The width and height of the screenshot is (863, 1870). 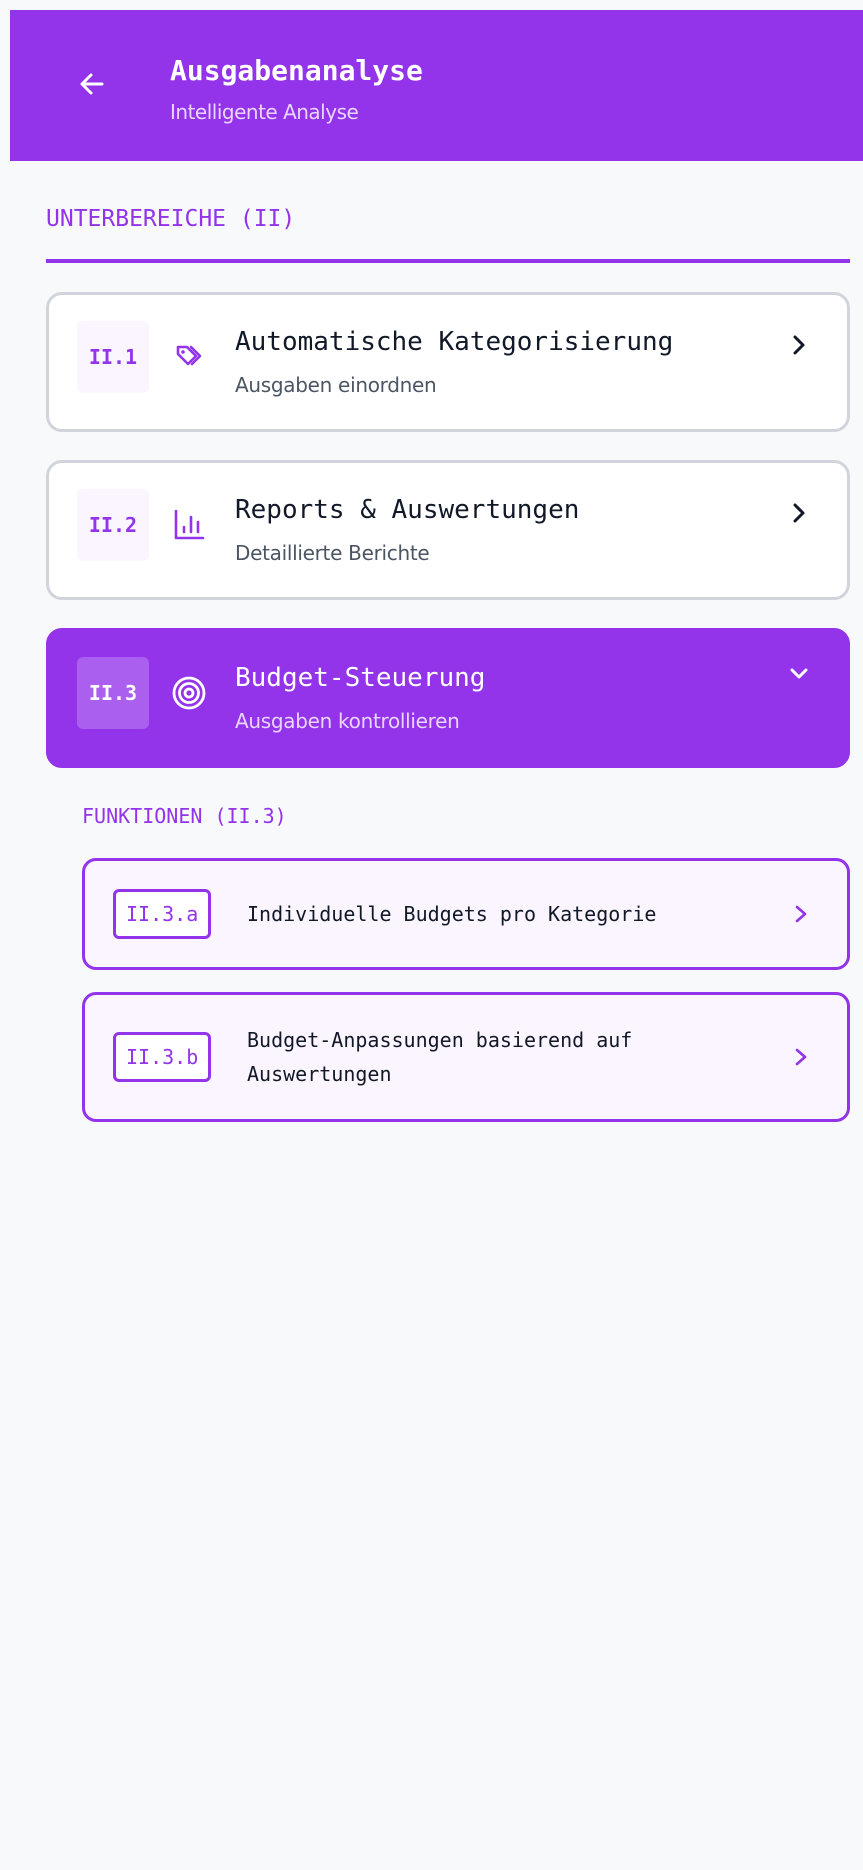 What do you see at coordinates (436, 85) in the screenshot?
I see `app-header: Ausgabenanalyse Intelligente Analyse` at bounding box center [436, 85].